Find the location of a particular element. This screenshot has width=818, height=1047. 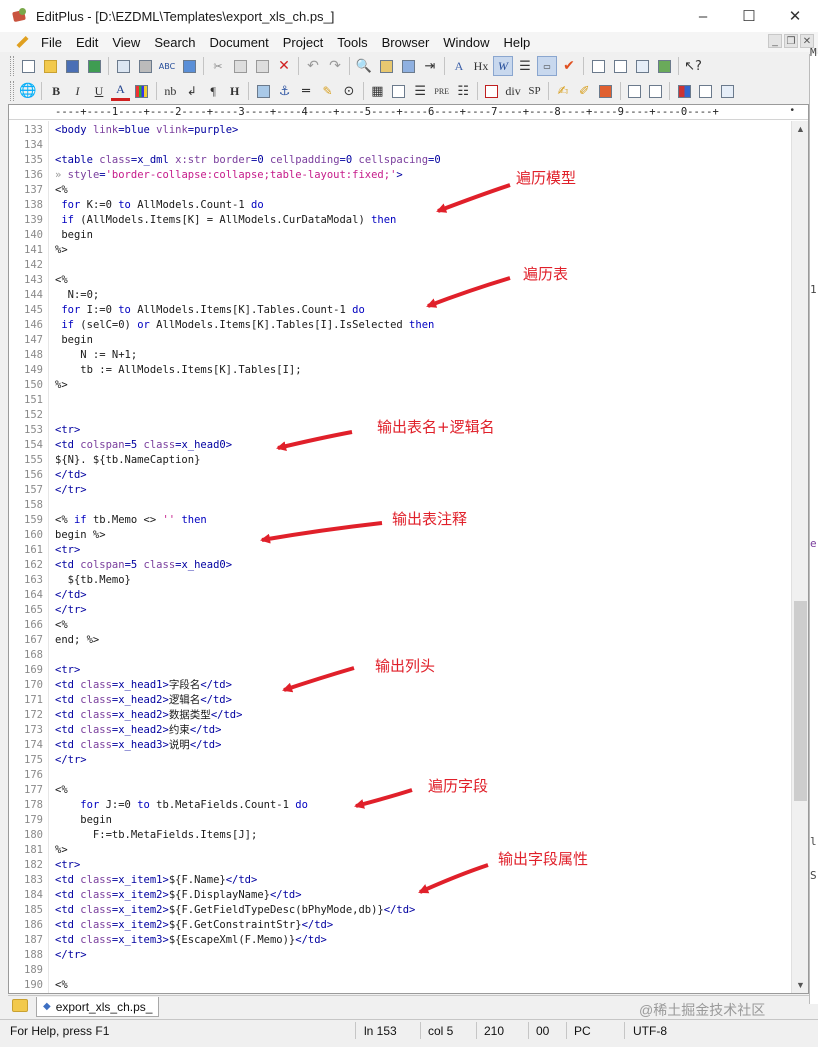

code-line: 183 <td class=x_item1>${F.Name}</td> is located at coordinates (400, 880).